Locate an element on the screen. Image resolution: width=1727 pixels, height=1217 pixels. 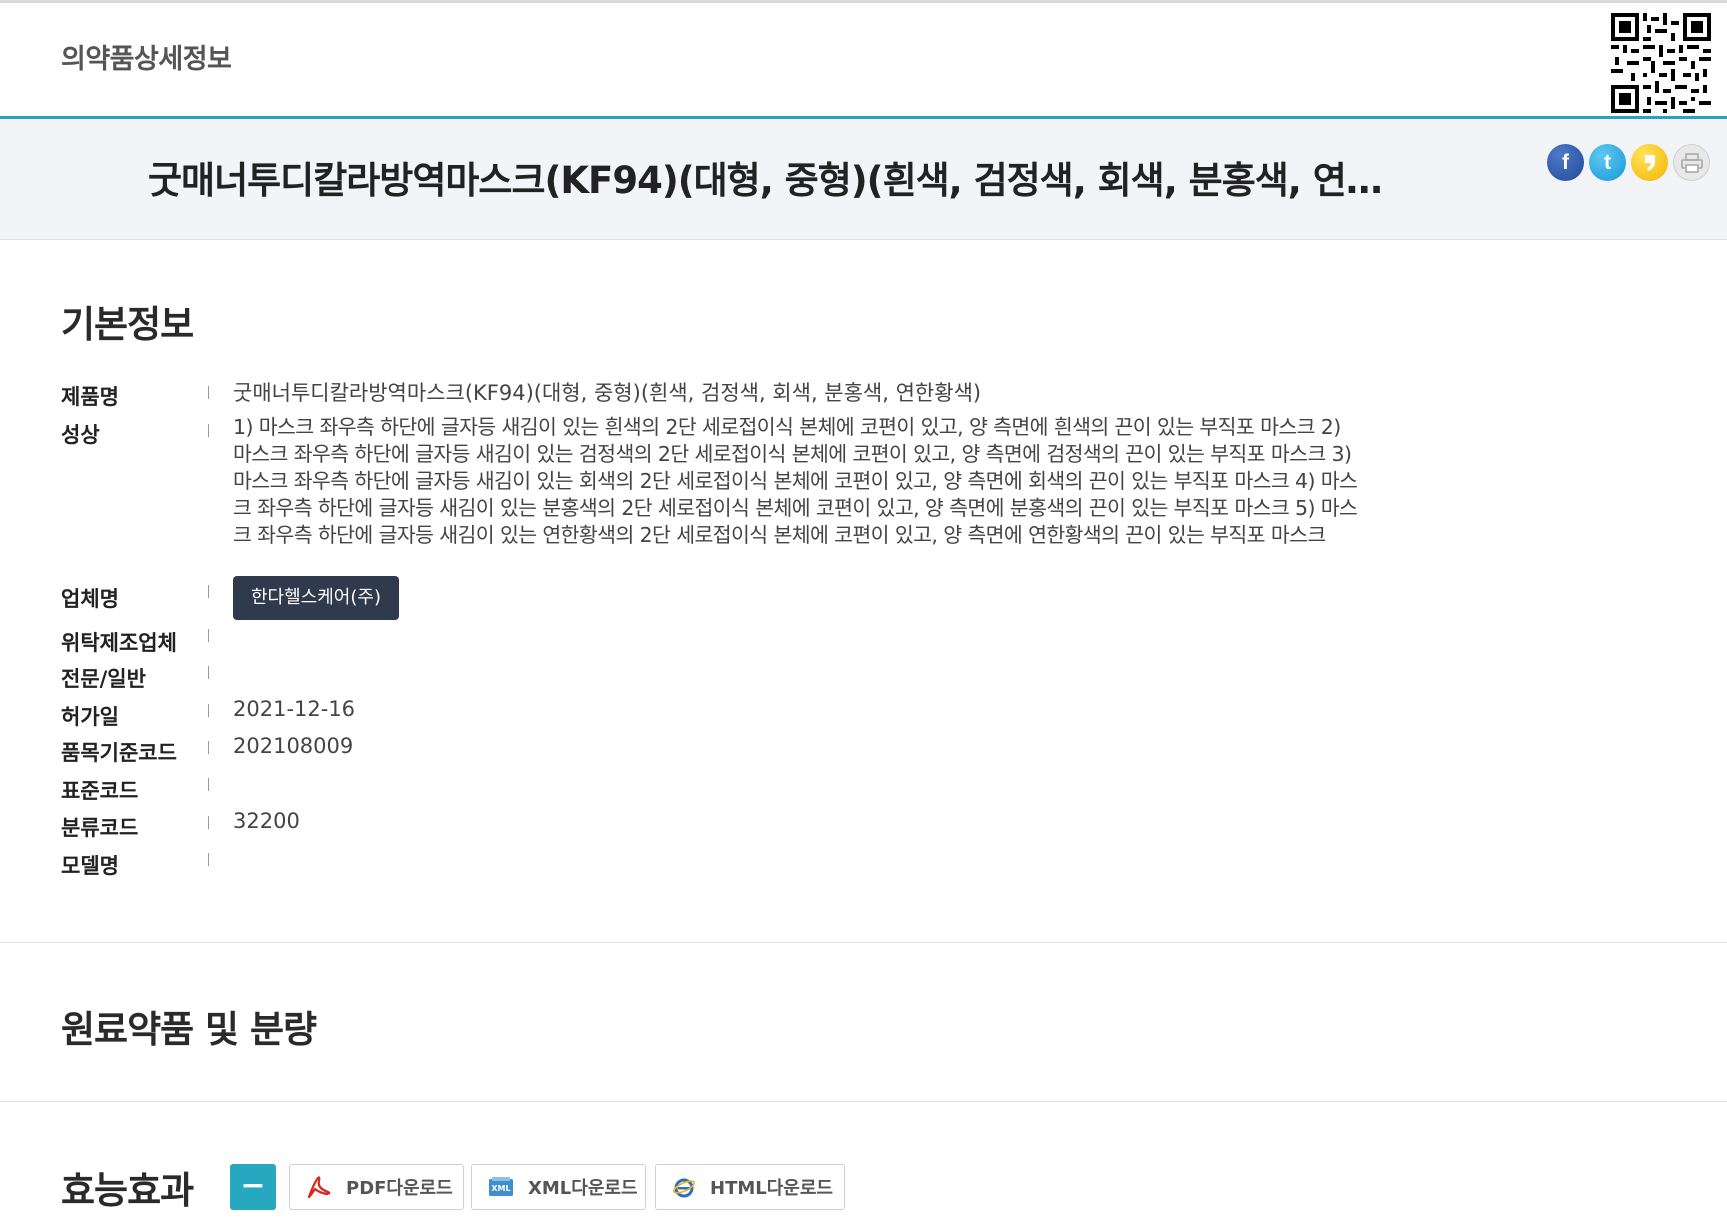
html-download-button: HTML다운로드 is located at coordinates (750, 1187).